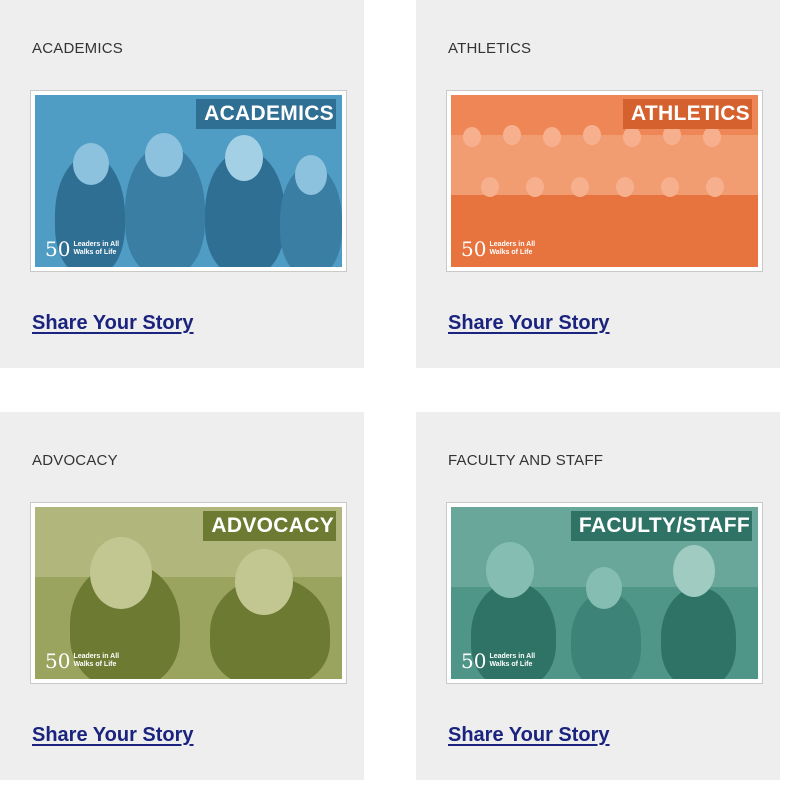  Describe the element at coordinates (526, 460) in the screenshot. I see `card-title: FACULTY AND STAFF` at that location.